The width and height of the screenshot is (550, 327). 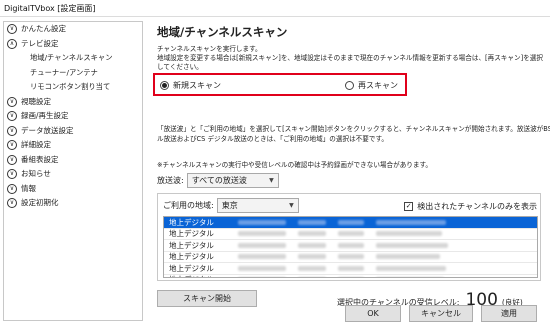 What do you see at coordinates (409, 206) in the screenshot?
I see `checkbox-checked-icon: ✓` at bounding box center [409, 206].